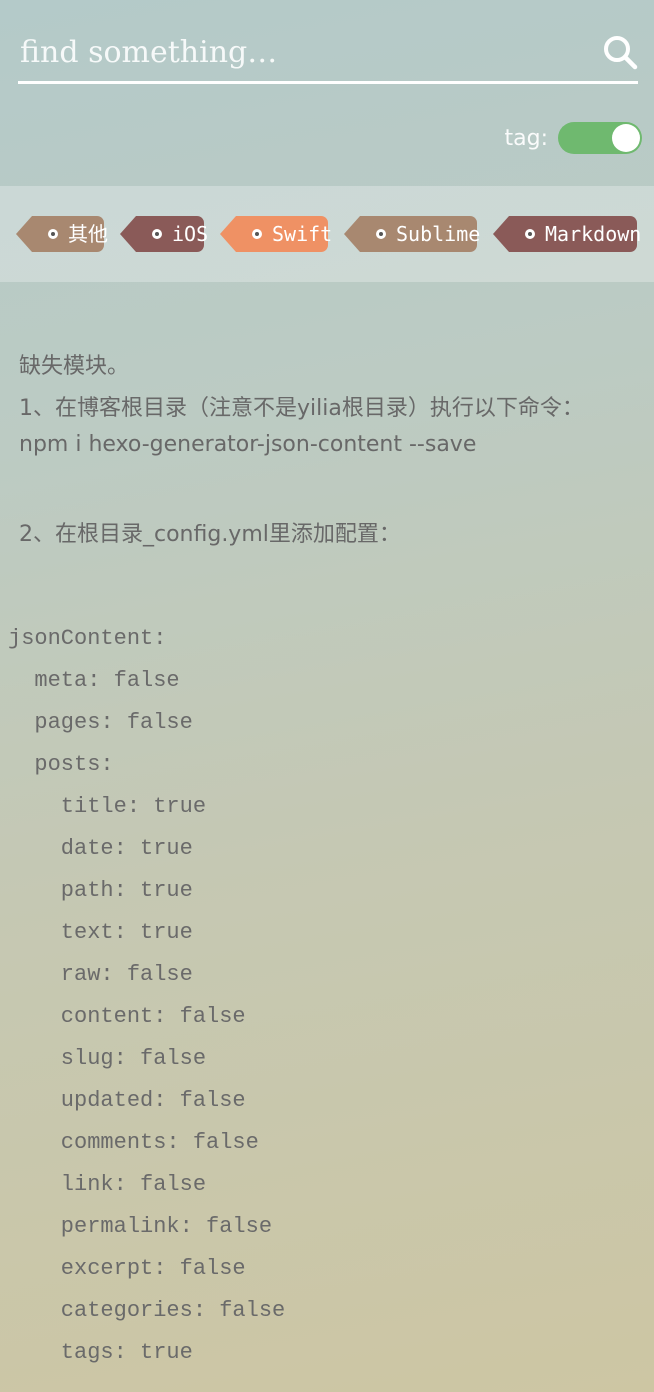 The image size is (654, 1392). I want to click on tag-markdown: Markdown, so click(567, 234).